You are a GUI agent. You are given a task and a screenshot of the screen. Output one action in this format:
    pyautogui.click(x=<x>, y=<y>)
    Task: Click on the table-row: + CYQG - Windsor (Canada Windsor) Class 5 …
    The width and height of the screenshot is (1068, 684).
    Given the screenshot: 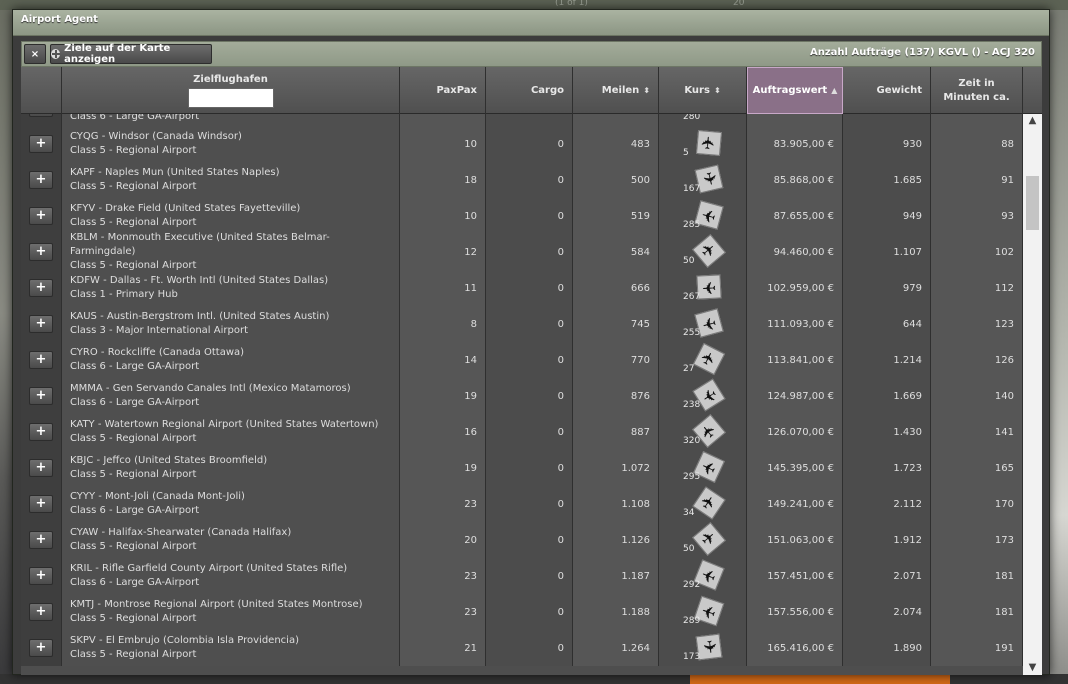 What is the action you would take?
    pyautogui.click(x=522, y=144)
    